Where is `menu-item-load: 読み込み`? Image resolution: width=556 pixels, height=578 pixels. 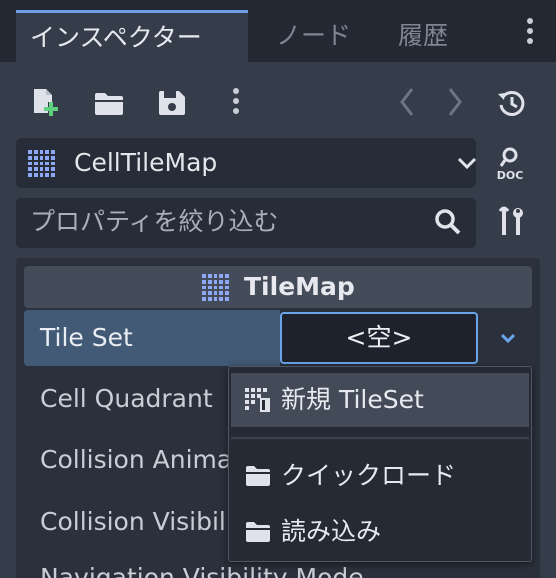
menu-item-load: 読み込み is located at coordinates (380, 532).